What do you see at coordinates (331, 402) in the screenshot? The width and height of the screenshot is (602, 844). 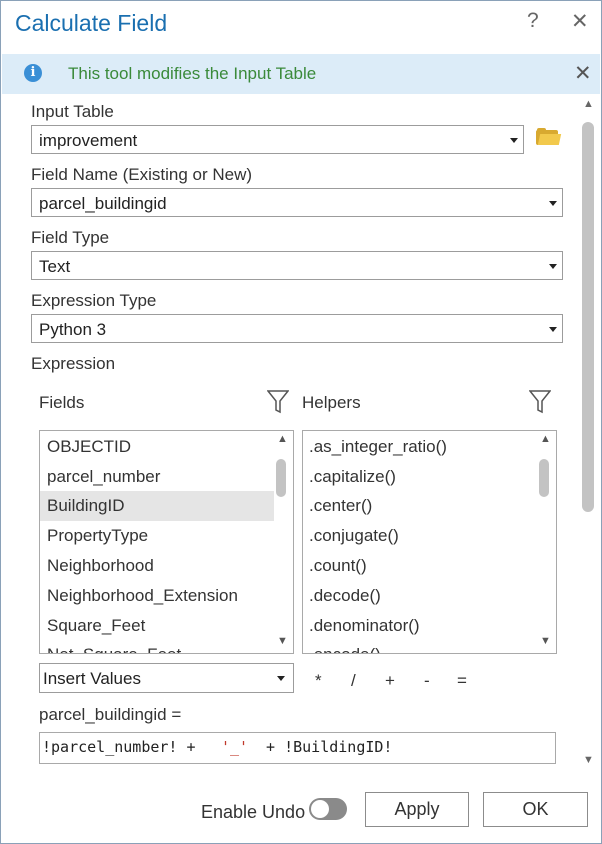 I see `helpers-label: Helpers` at bounding box center [331, 402].